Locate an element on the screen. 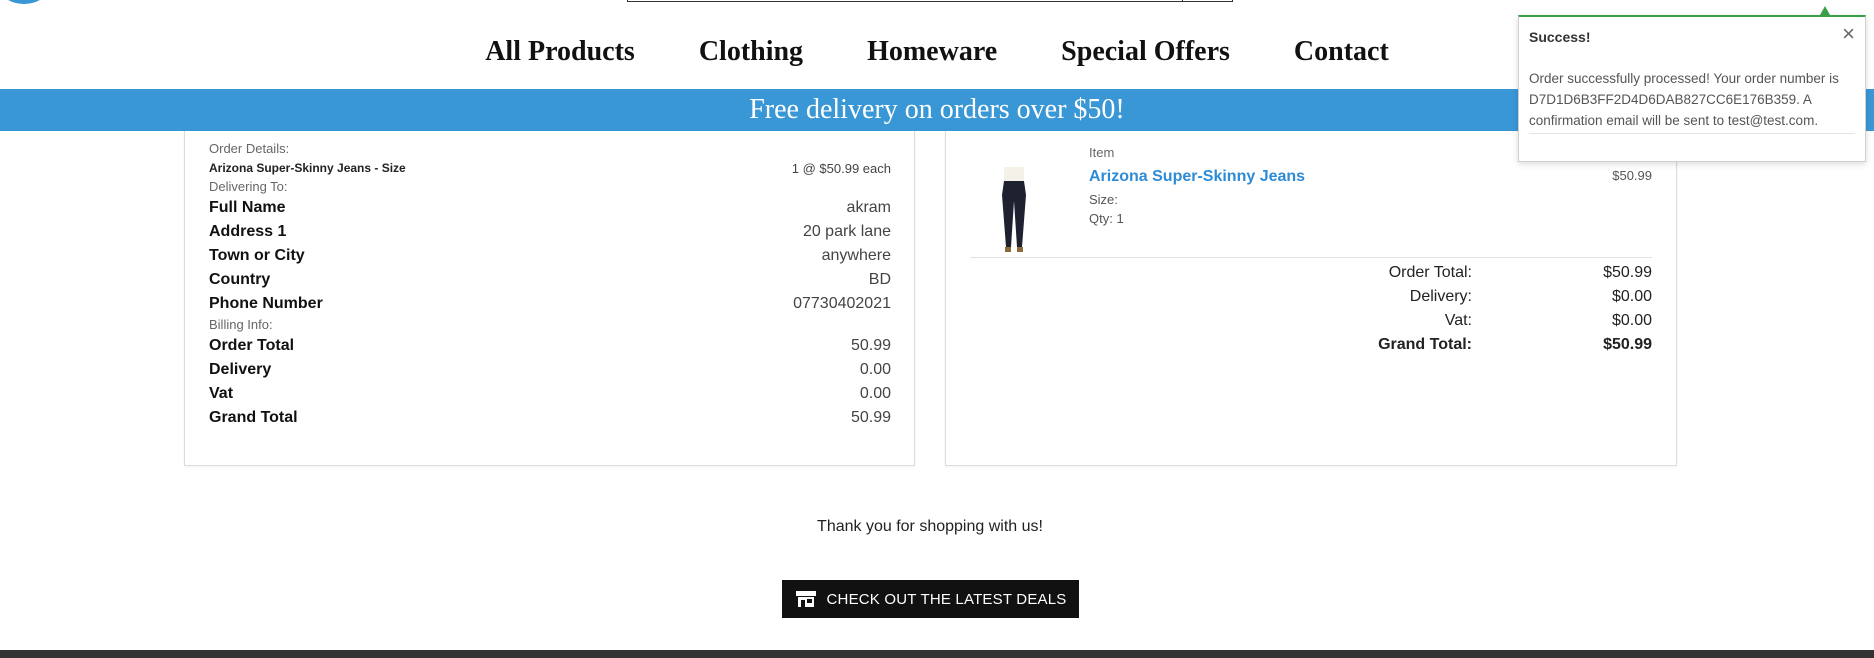  delivery-value: 07730402021 is located at coordinates (842, 303).